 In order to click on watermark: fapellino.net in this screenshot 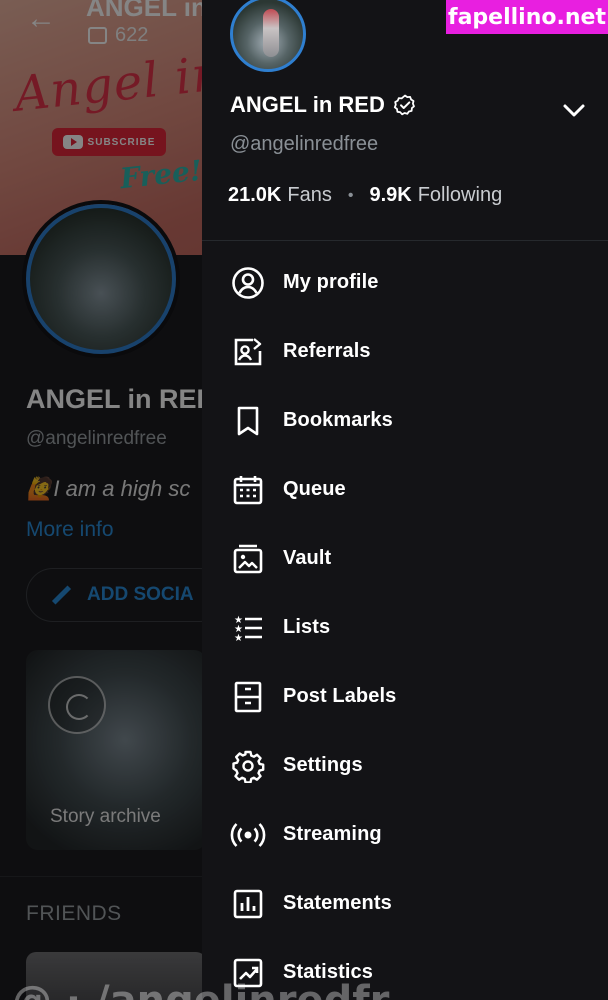, I will do `click(527, 17)`.